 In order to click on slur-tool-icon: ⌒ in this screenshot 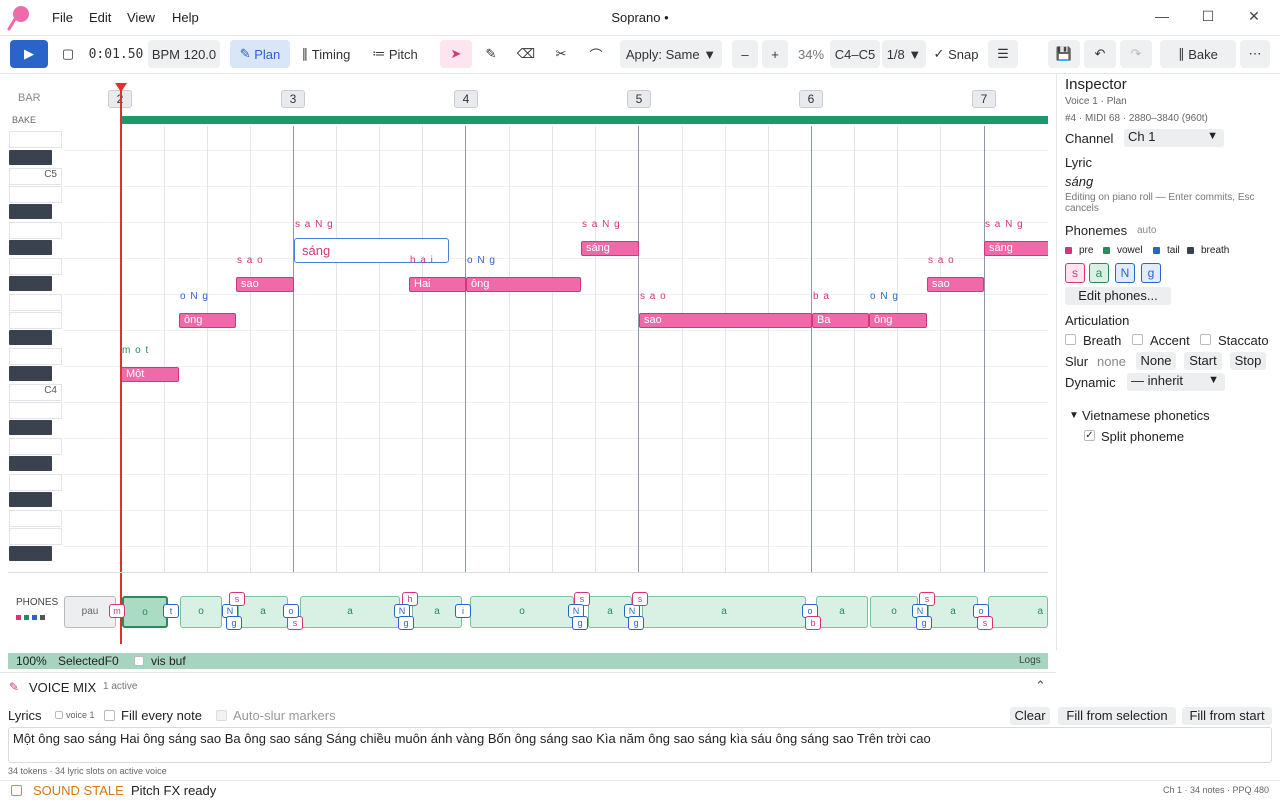, I will do `click(596, 54)`.